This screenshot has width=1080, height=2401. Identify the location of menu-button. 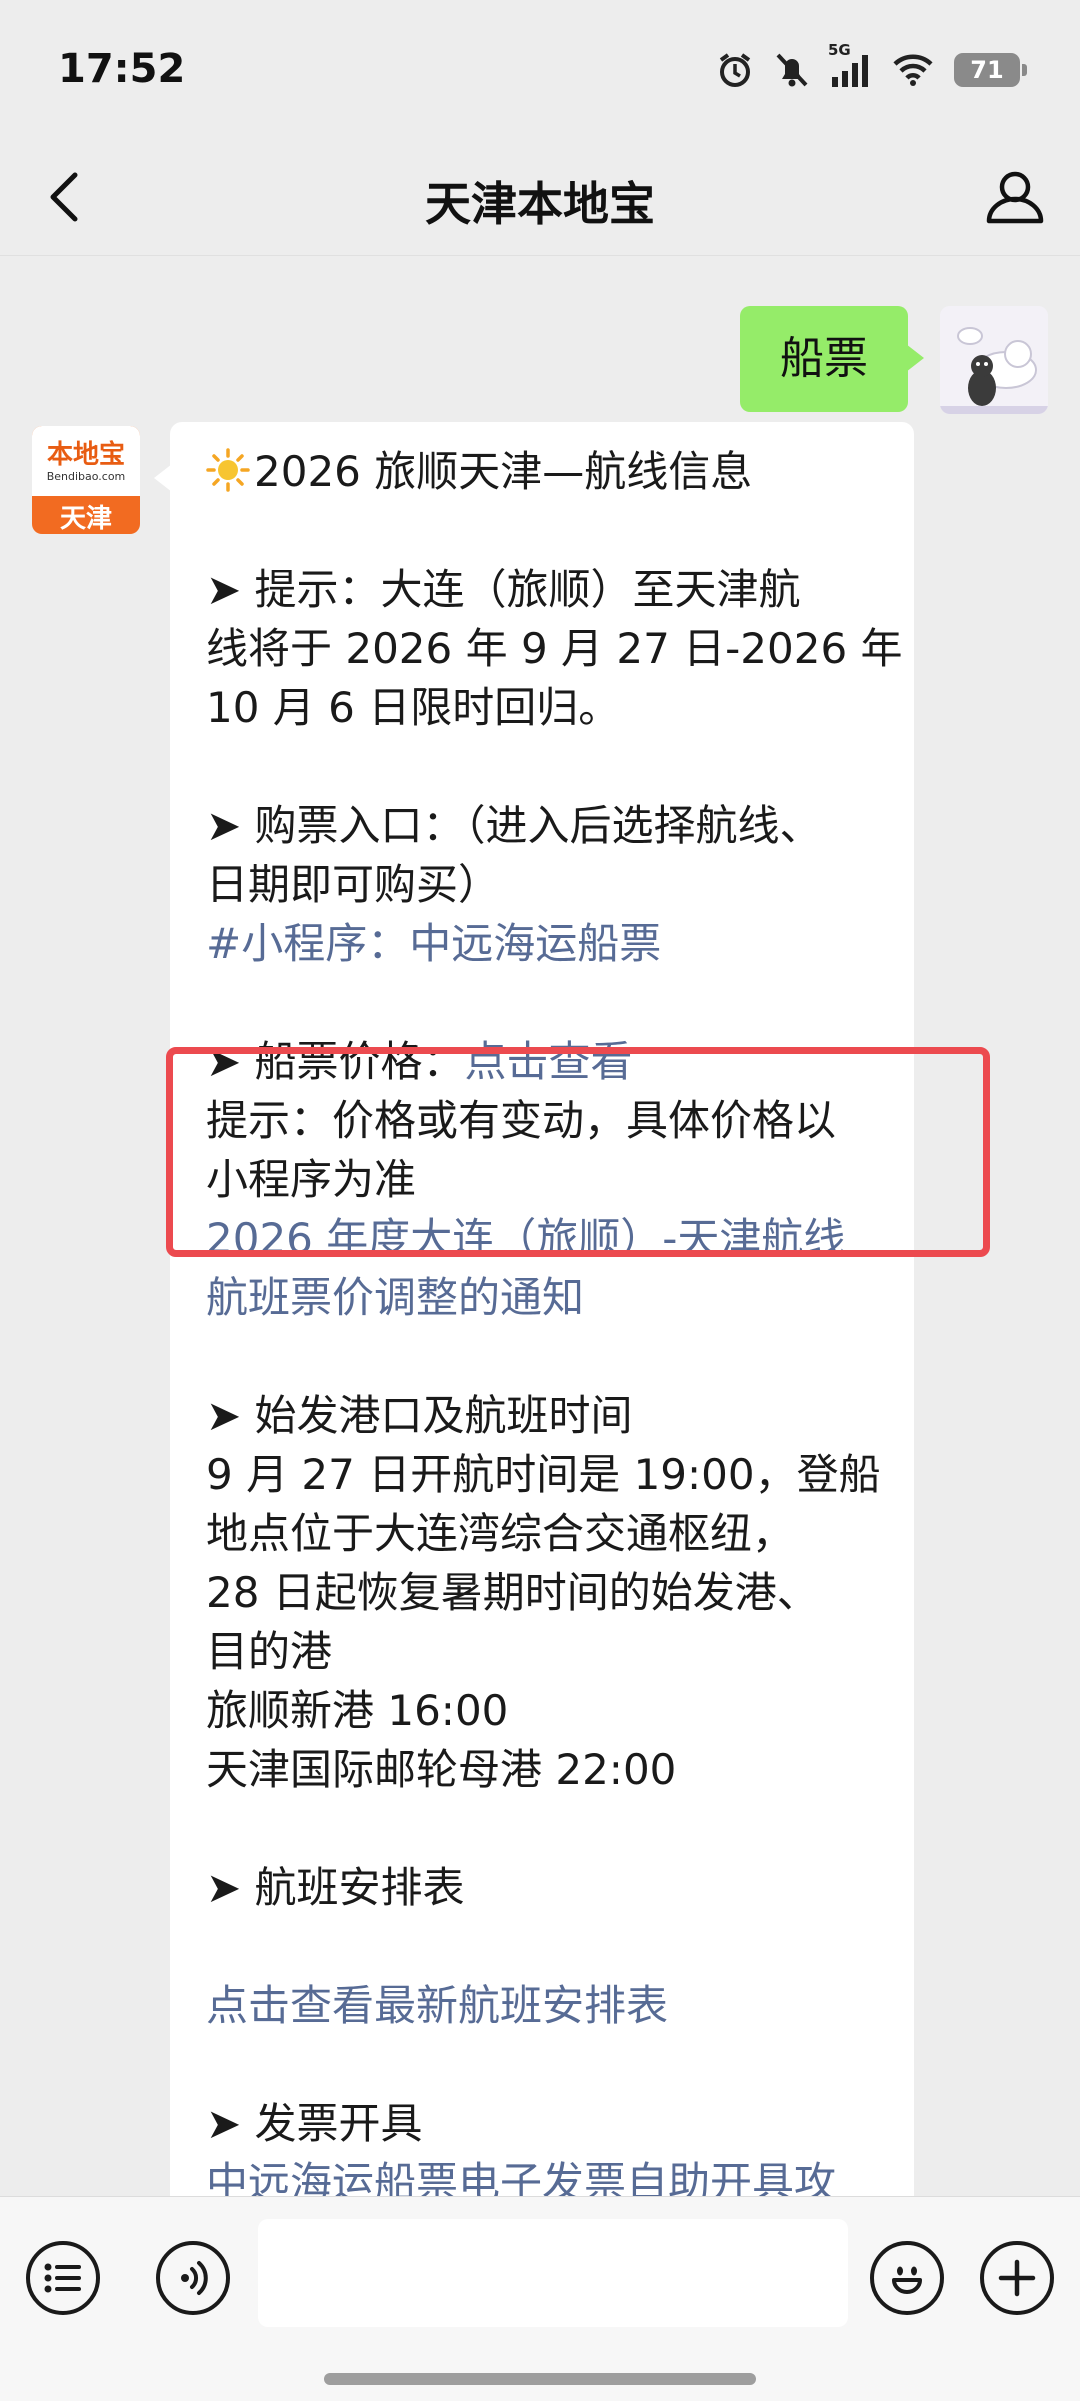
(63, 2278).